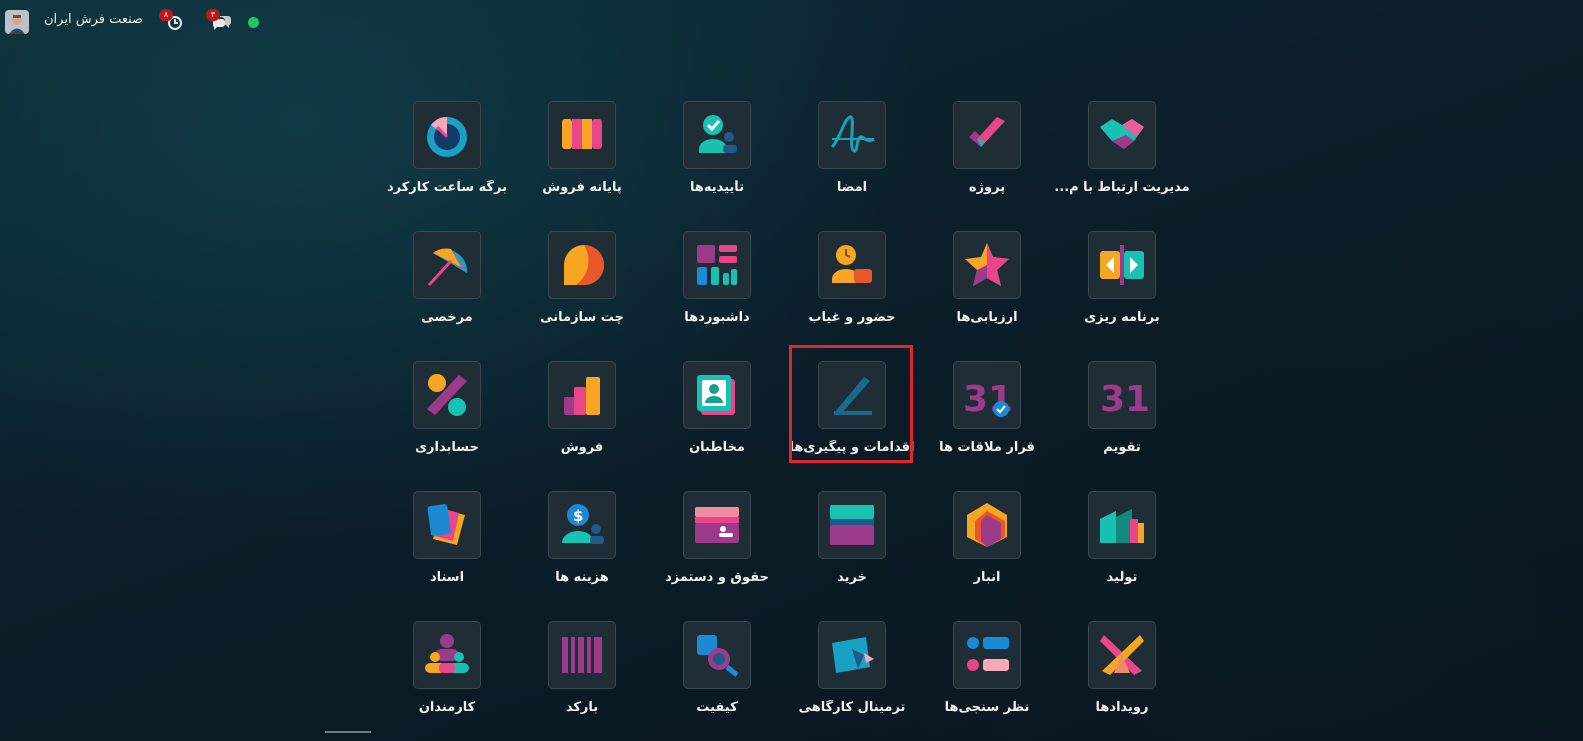 This screenshot has width=1583, height=741. Describe the element at coordinates (200, 22) in the screenshot. I see `top-bar: صنعت فرش ایران ۸ ۳` at that location.